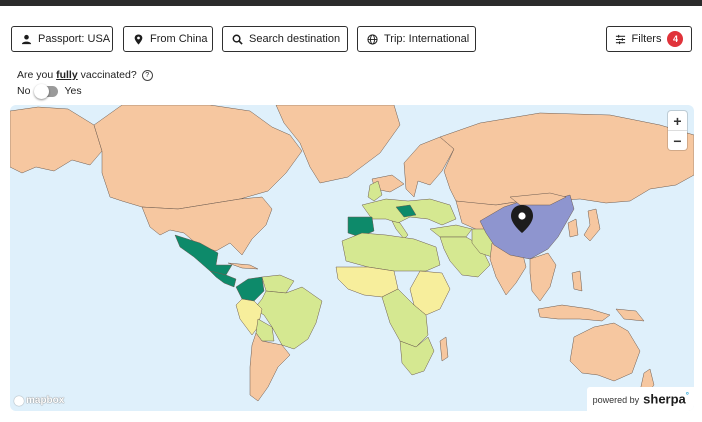  I want to click on trip-type-button: Trip: International, so click(416, 39).